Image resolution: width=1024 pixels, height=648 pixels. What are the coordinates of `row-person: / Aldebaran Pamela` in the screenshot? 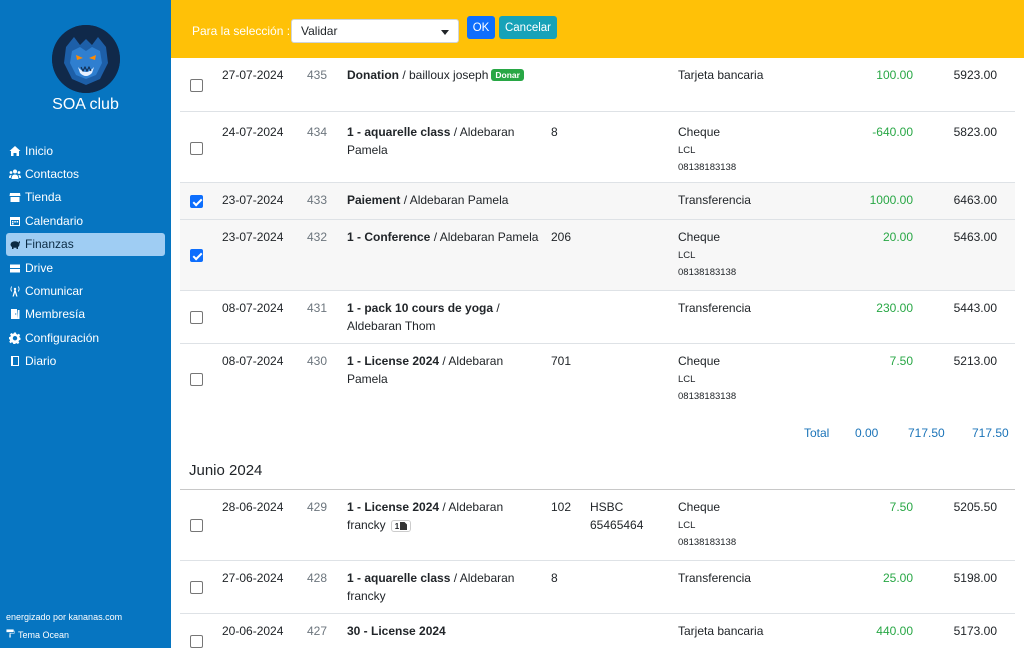 It's located at (454, 200).